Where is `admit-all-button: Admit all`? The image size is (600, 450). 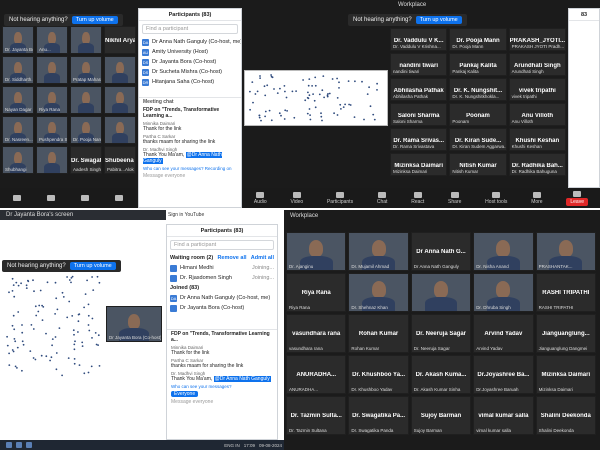 admit-all-button: Admit all is located at coordinates (262, 258).